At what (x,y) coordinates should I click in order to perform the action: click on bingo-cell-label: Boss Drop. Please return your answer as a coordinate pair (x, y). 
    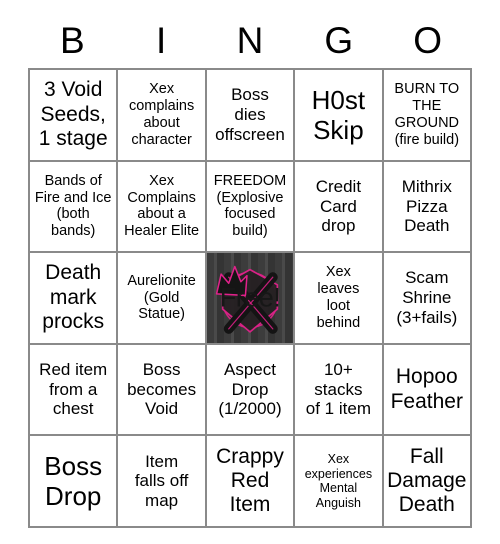
    Looking at the image, I should click on (73, 481).